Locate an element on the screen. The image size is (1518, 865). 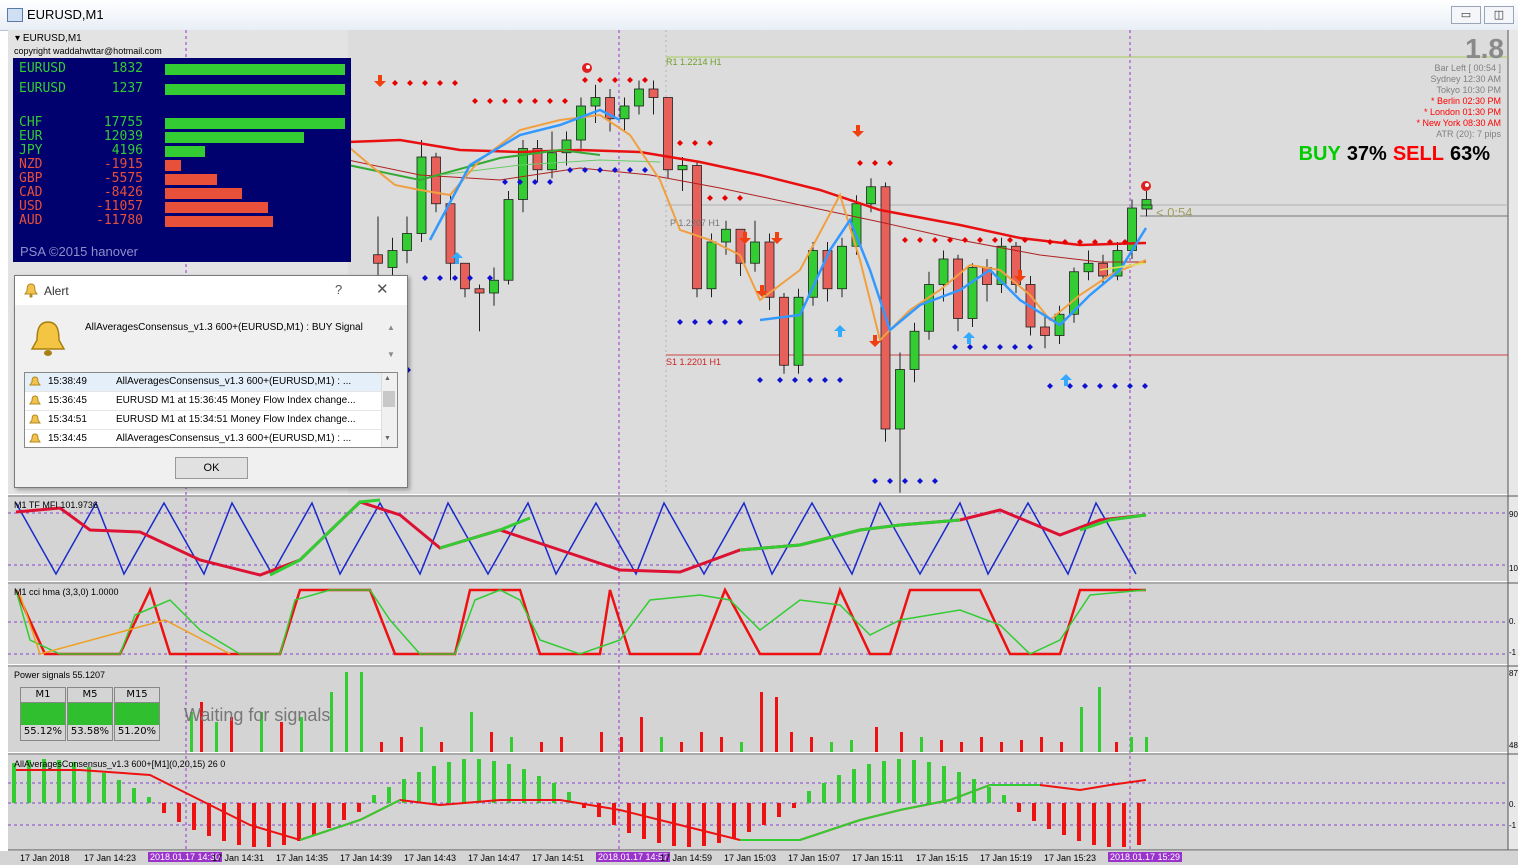
current-candle is located at coordinates (1147, 207).